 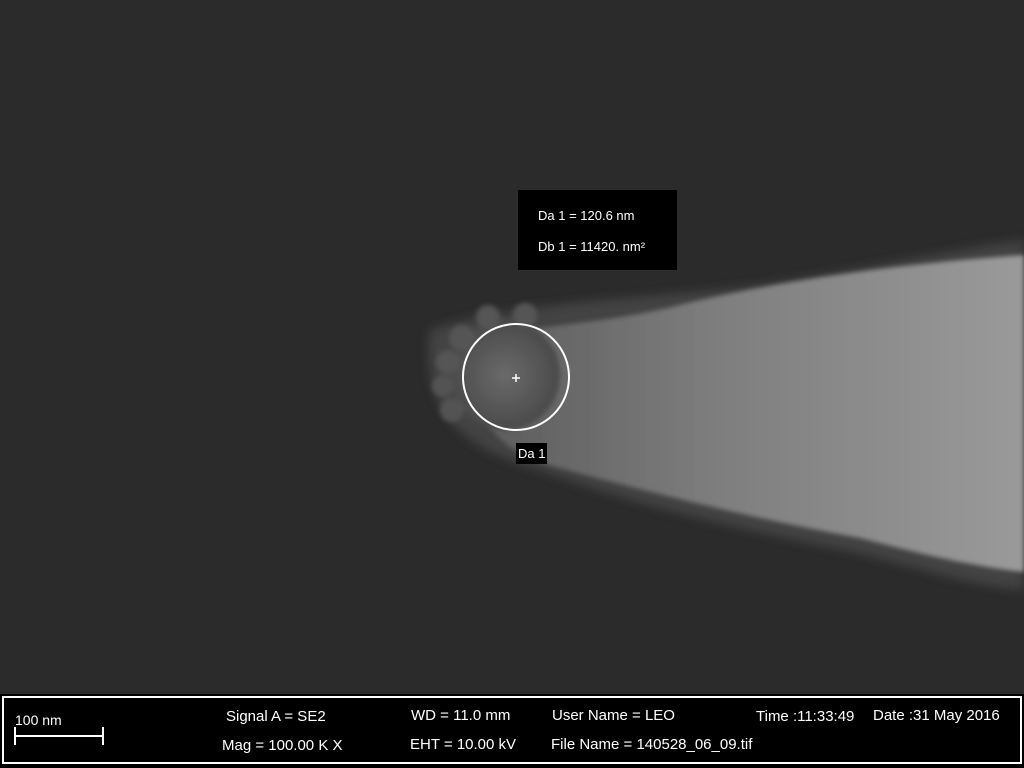 I want to click on eht-readout: EHT = 10.00 kV, so click(x=463, y=744).